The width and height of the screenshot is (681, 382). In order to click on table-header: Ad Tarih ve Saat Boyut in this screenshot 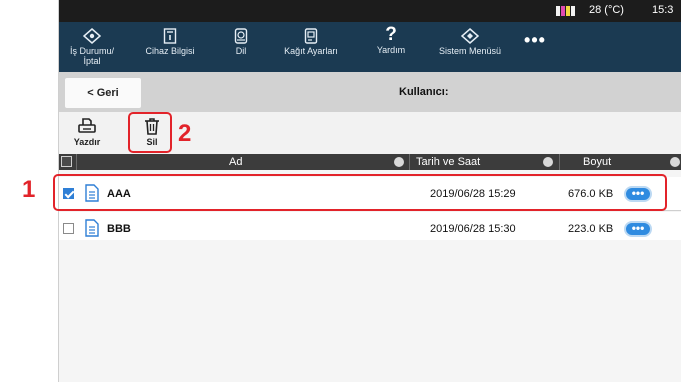, I will do `click(370, 162)`.